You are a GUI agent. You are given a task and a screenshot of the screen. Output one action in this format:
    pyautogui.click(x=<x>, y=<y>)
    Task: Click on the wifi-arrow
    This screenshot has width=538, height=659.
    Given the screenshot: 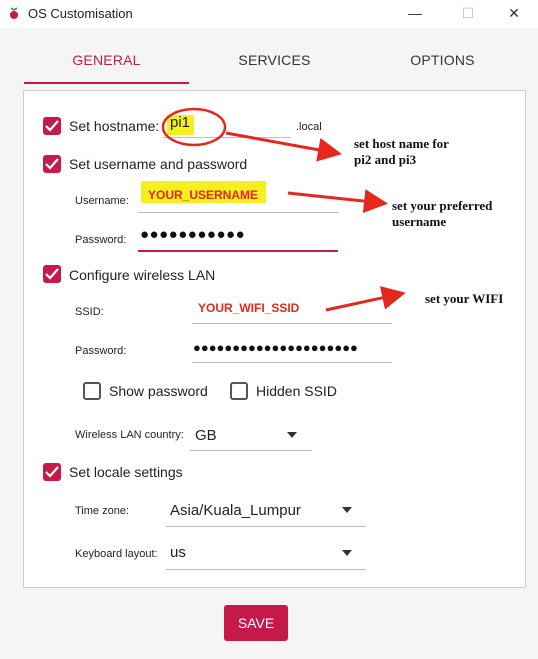 What is the action you would take?
    pyautogui.click(x=365, y=299)
    